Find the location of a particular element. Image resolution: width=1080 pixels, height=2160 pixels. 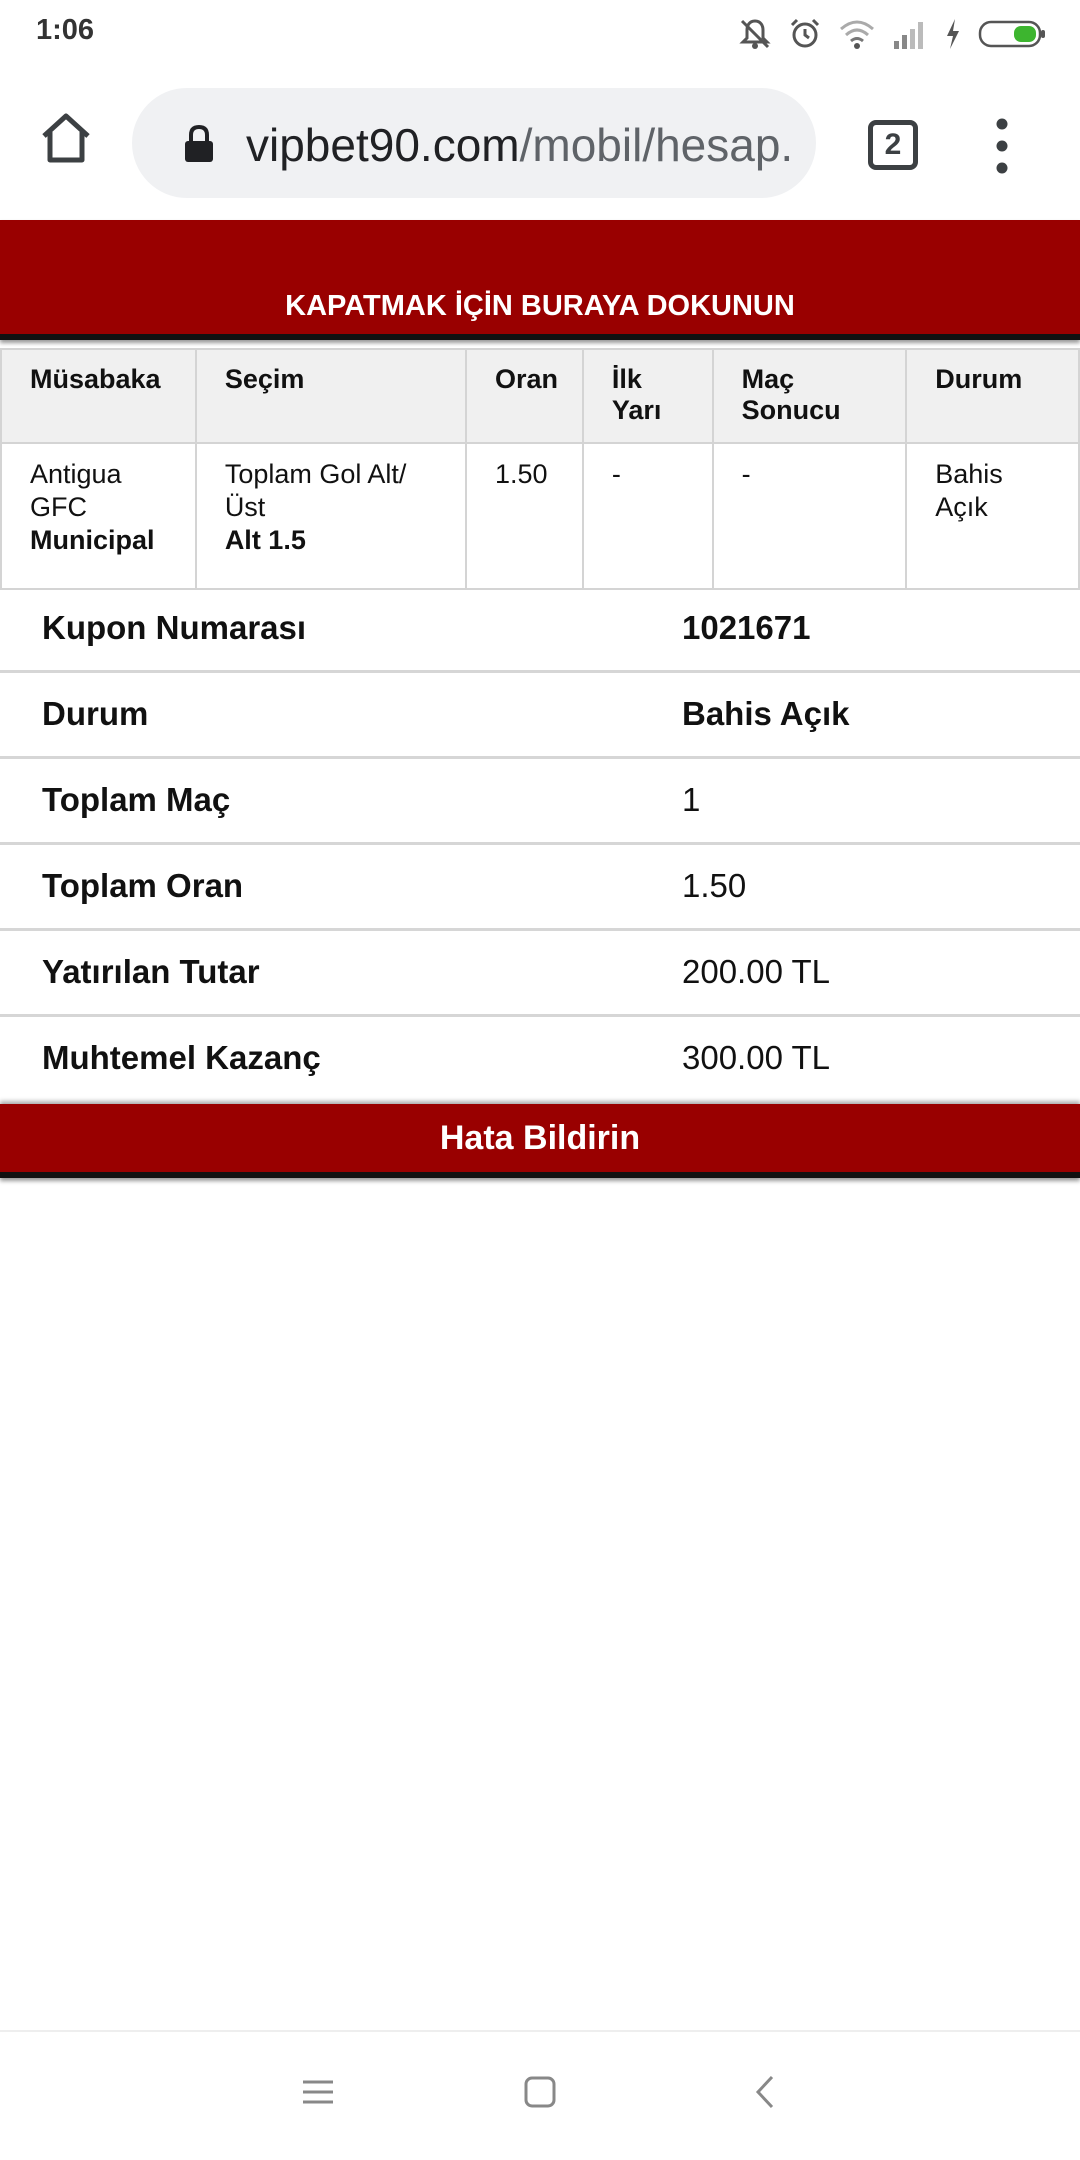

header-result: Maç Sonucu is located at coordinates (809, 396).